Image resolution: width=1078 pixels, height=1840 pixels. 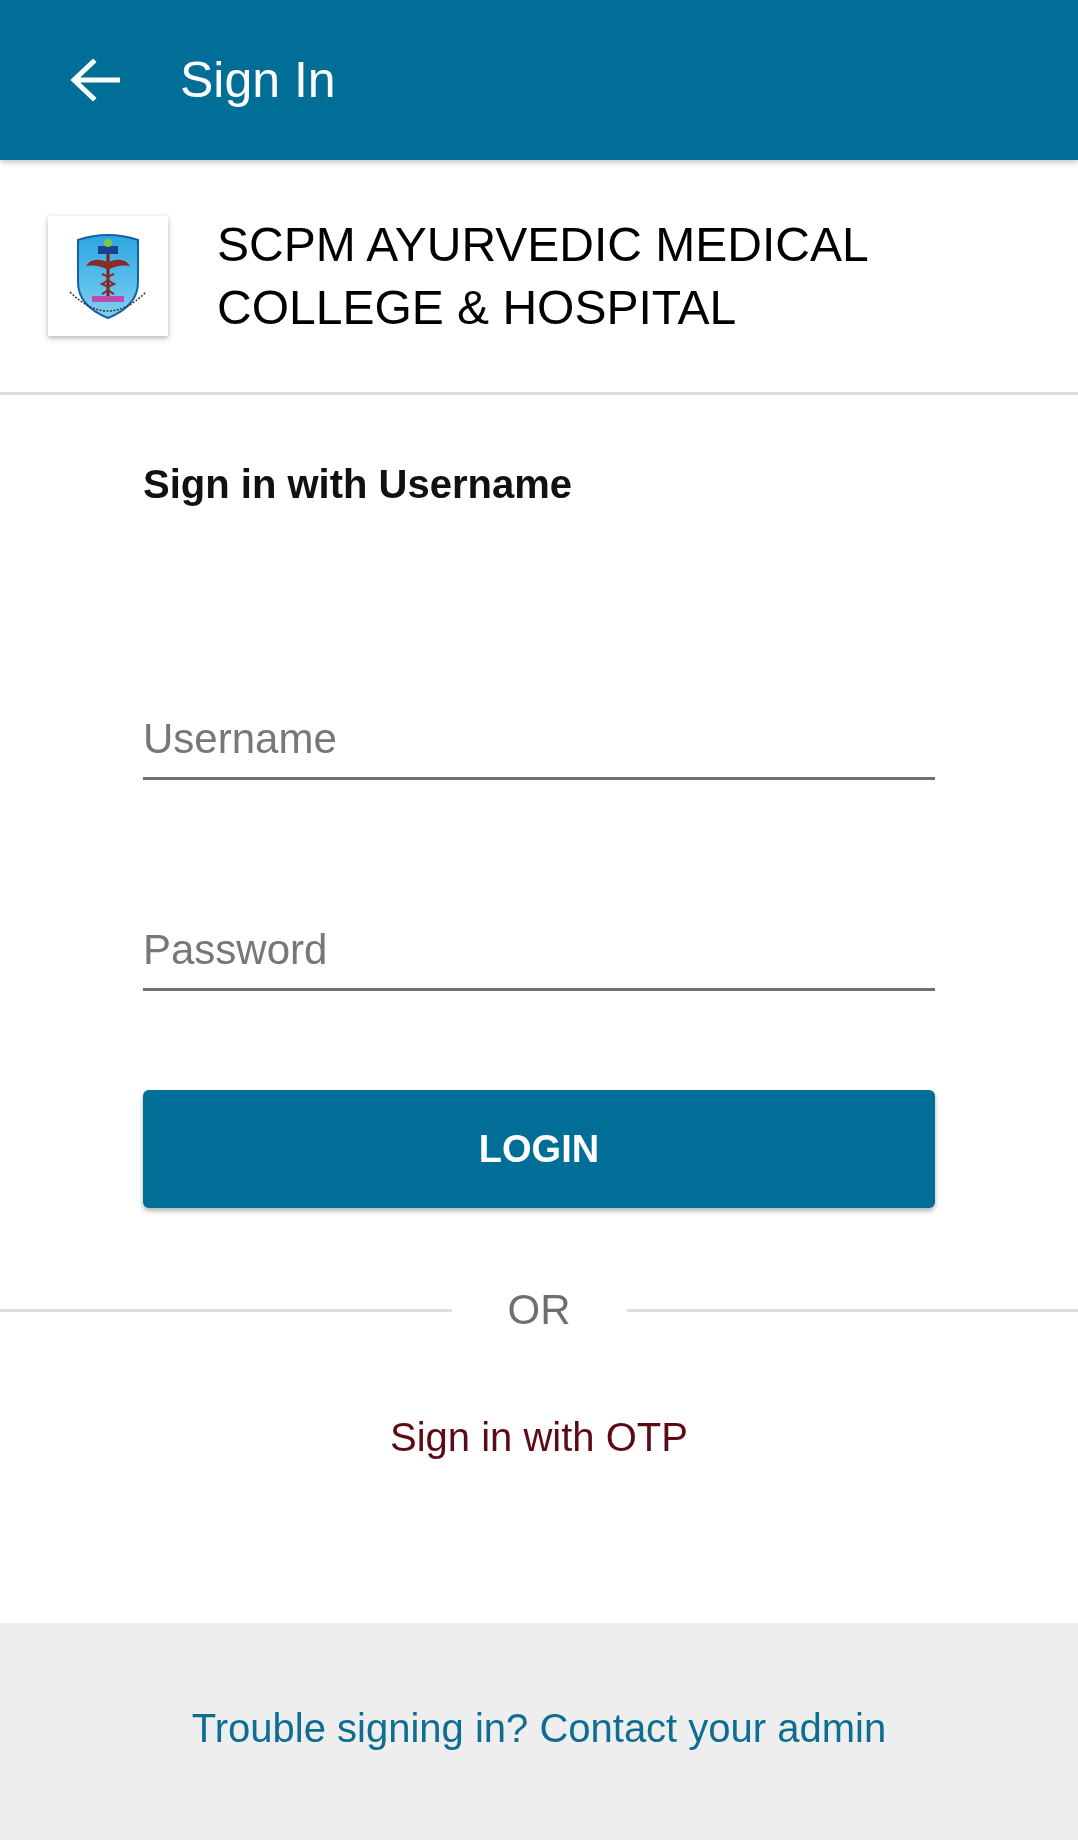 What do you see at coordinates (357, 484) in the screenshot?
I see `form-heading: Sign in with Username` at bounding box center [357, 484].